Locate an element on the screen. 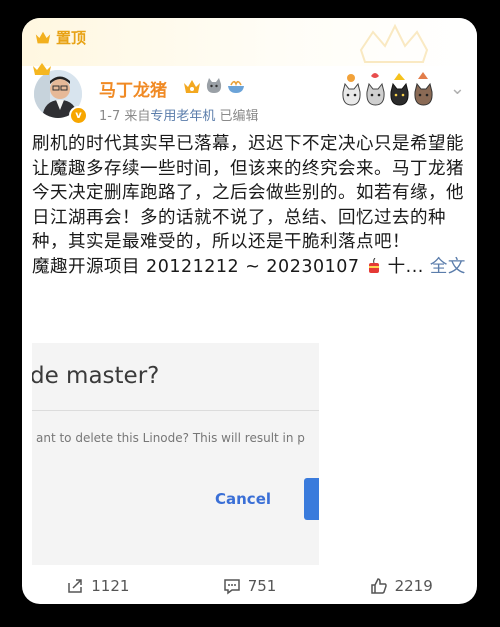 The height and width of the screenshot is (627, 500). action-bar: 1121 751 2219 is located at coordinates (249, 586).